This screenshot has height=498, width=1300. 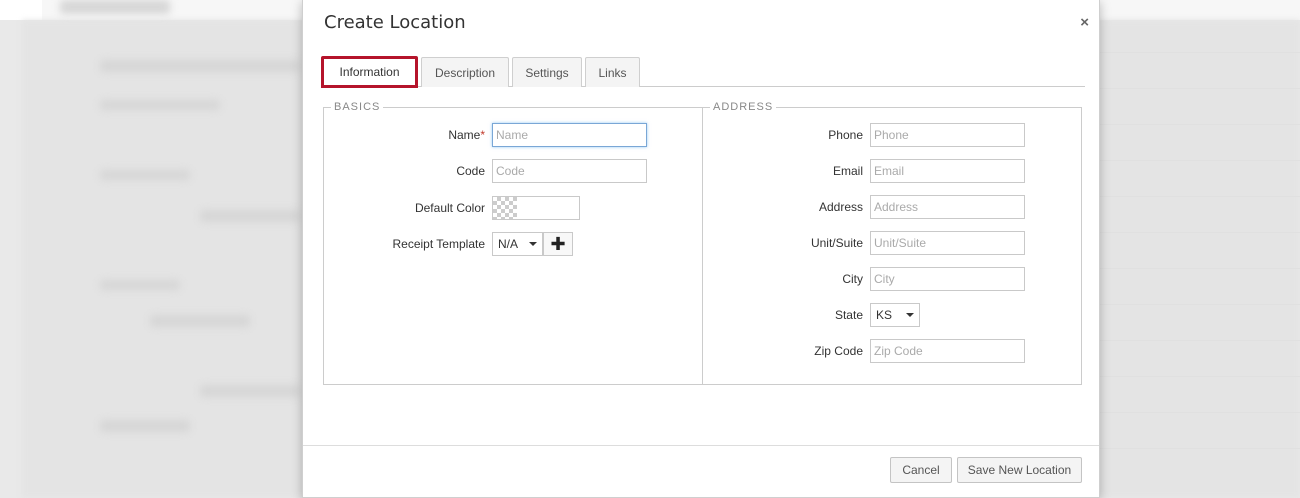 What do you see at coordinates (863, 171) in the screenshot?
I see `email-row: Email Email` at bounding box center [863, 171].